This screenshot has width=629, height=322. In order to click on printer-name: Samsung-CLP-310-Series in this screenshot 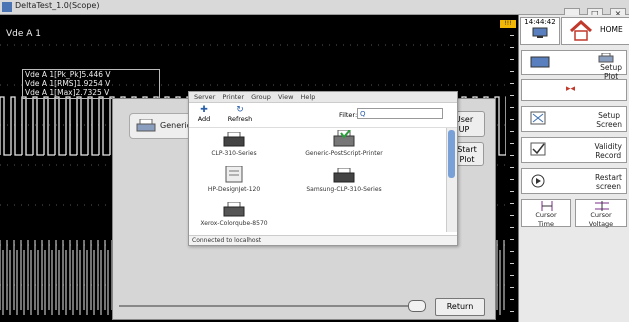, I will do `click(344, 189)`.